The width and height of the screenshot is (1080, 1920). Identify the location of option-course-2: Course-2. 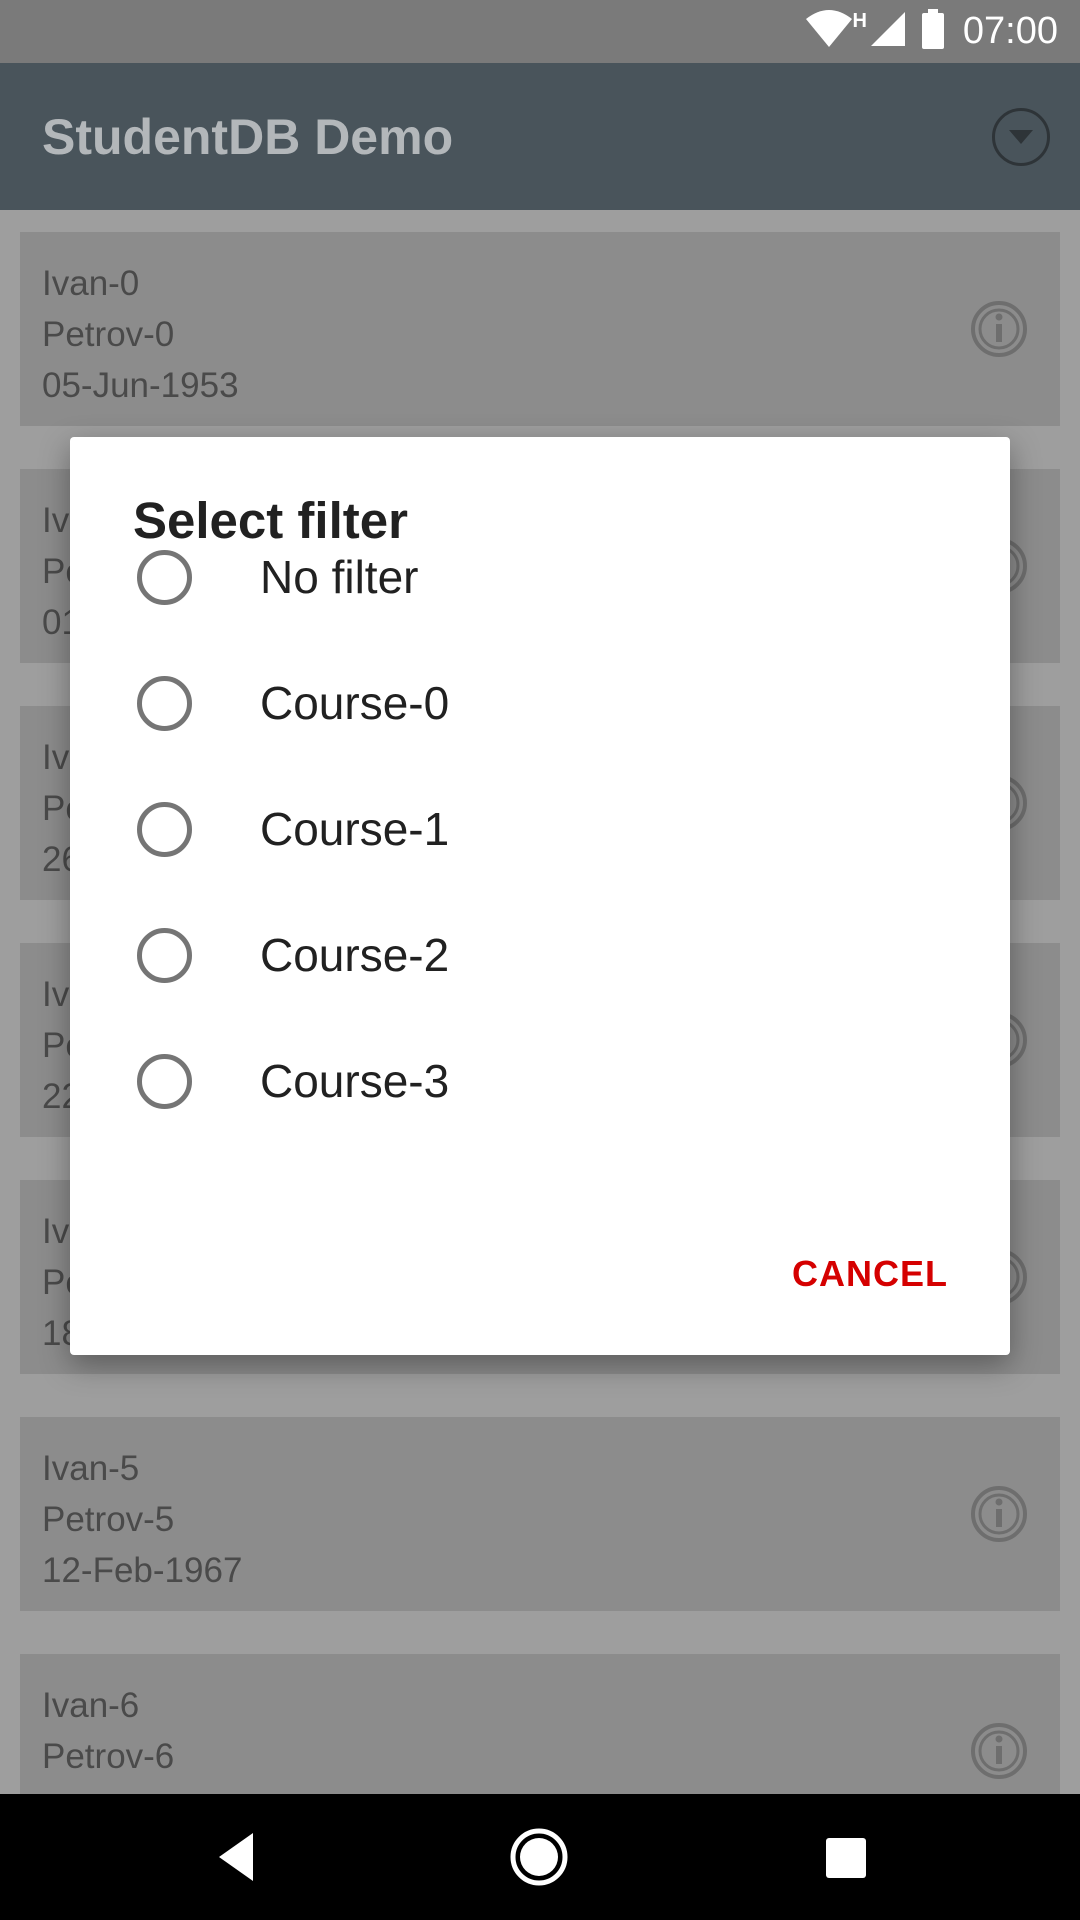
(540, 955).